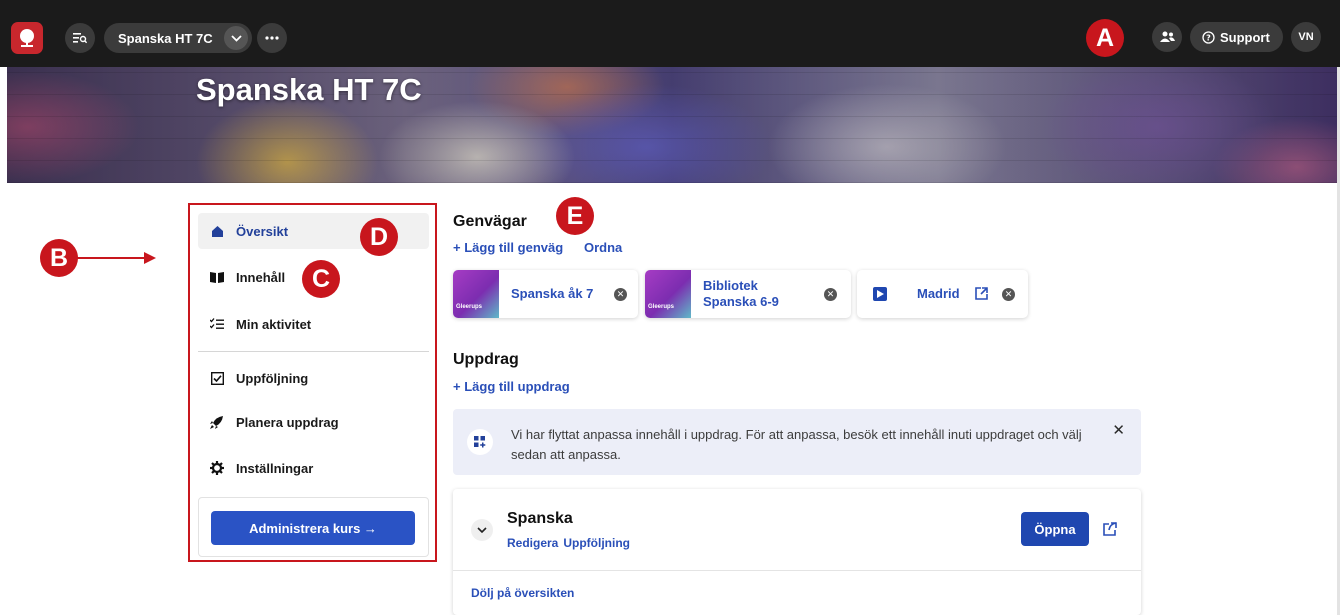 The image size is (1340, 615). Describe the element at coordinates (490, 221) in the screenshot. I see `shortcuts-heading: Genvägar` at that location.